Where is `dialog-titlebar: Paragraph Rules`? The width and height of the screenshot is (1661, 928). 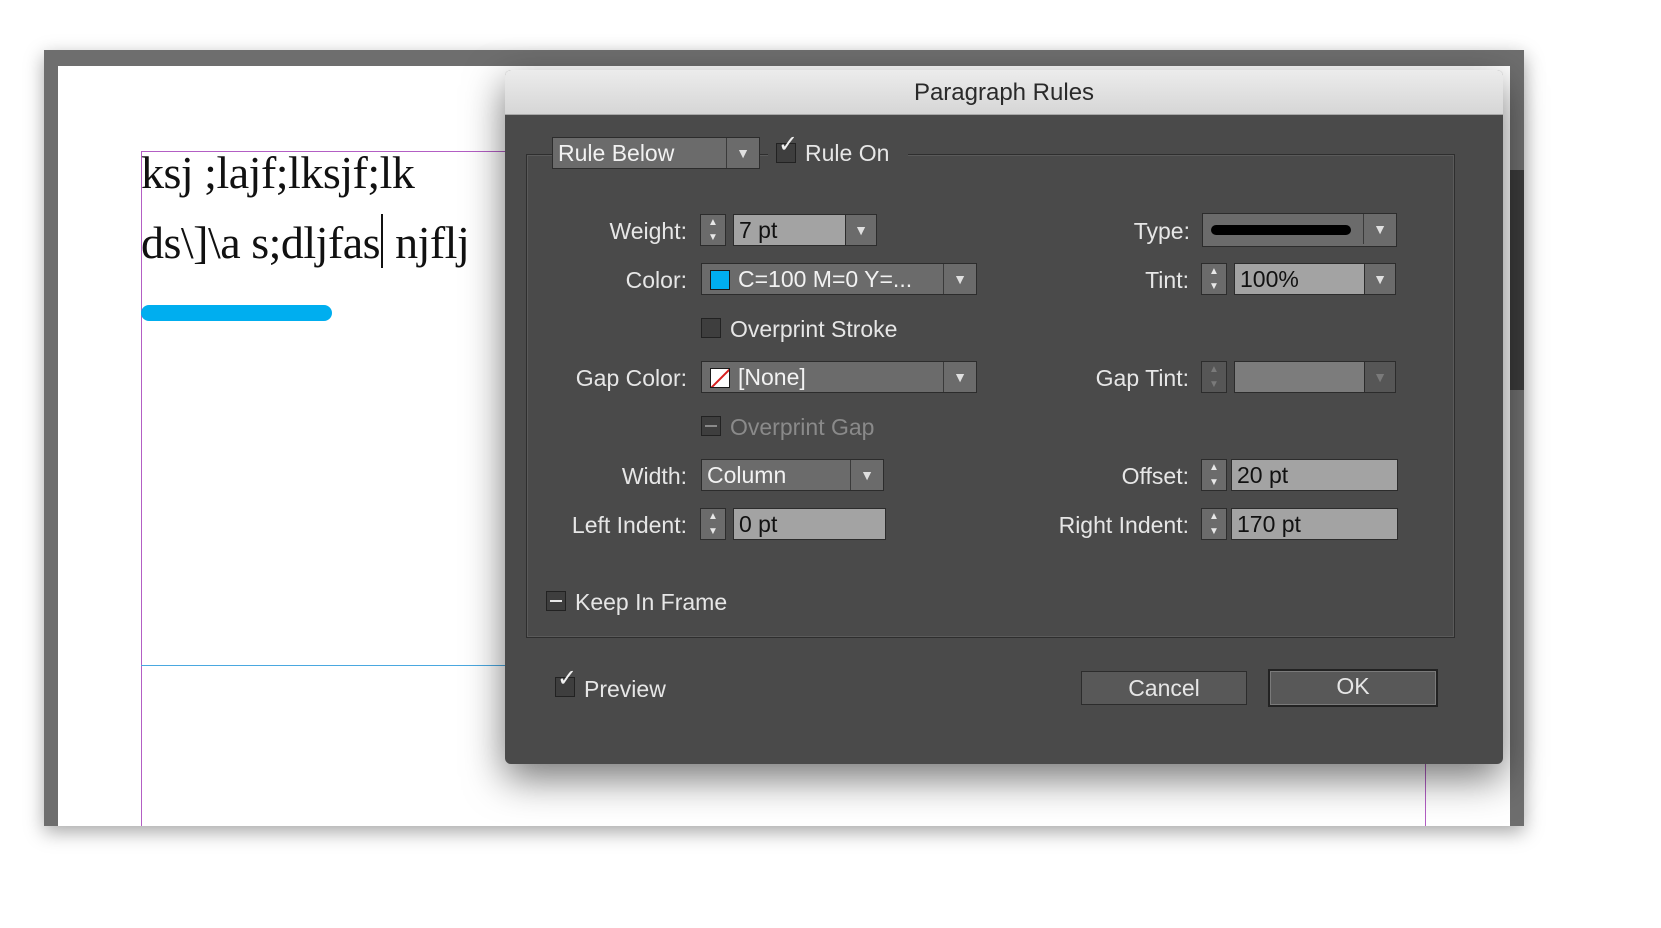 dialog-titlebar: Paragraph Rules is located at coordinates (1004, 92).